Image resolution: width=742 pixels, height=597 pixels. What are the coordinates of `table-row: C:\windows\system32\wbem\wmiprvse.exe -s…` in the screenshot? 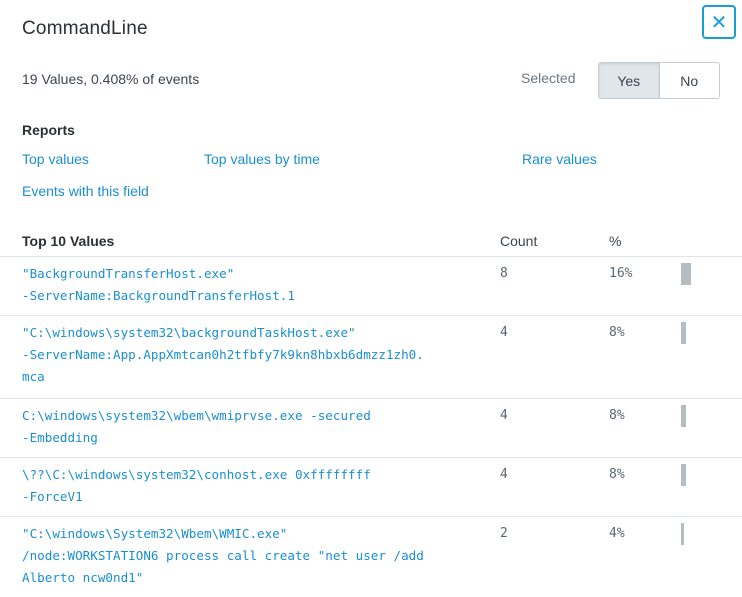 It's located at (371, 428).